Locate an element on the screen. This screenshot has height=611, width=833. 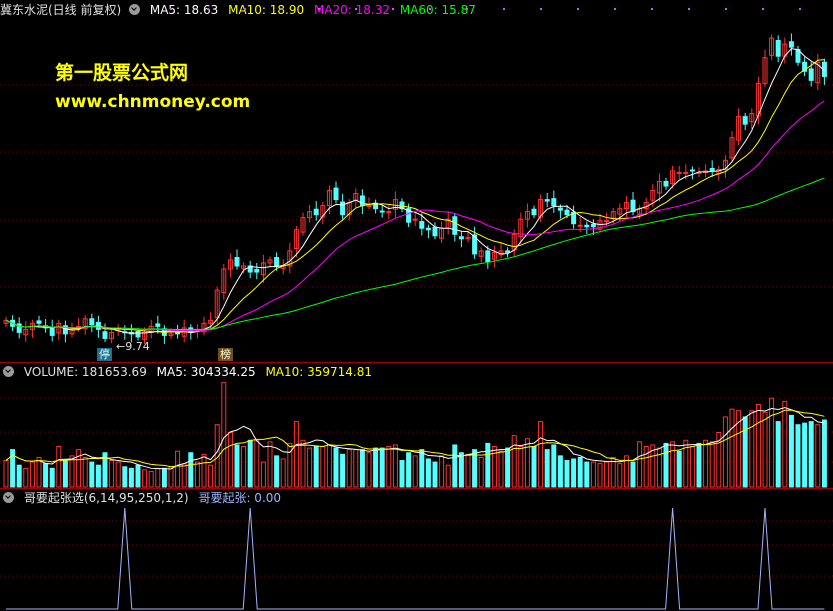
volume-ma10-line is located at coordinates (415, 438).